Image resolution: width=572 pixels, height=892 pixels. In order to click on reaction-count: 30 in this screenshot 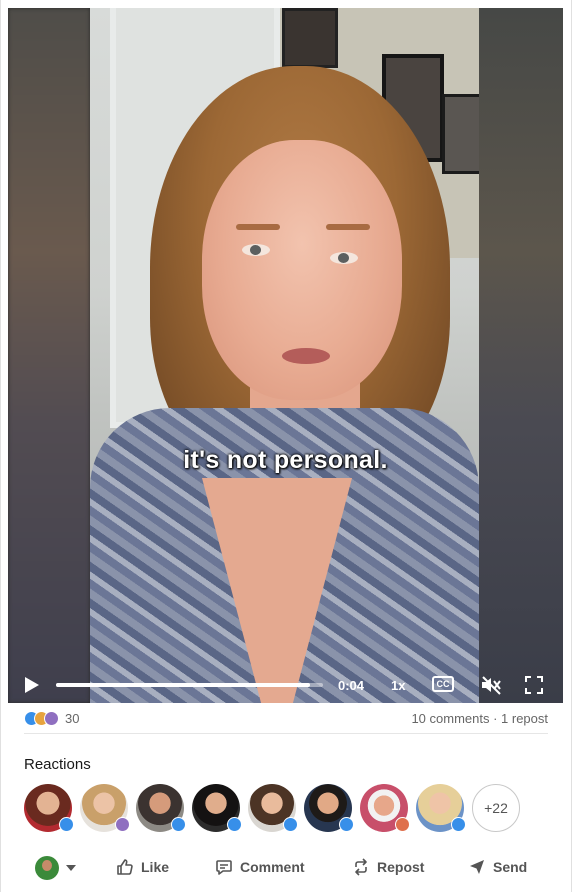, I will do `click(72, 718)`.